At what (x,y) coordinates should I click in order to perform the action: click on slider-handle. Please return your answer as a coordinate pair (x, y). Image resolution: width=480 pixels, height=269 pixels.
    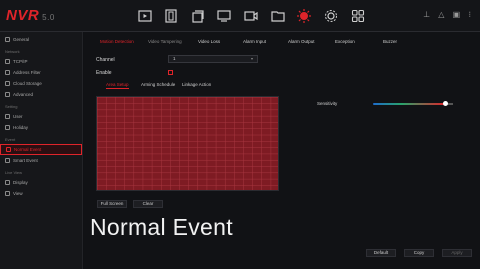
    Looking at the image, I should click on (445, 103).